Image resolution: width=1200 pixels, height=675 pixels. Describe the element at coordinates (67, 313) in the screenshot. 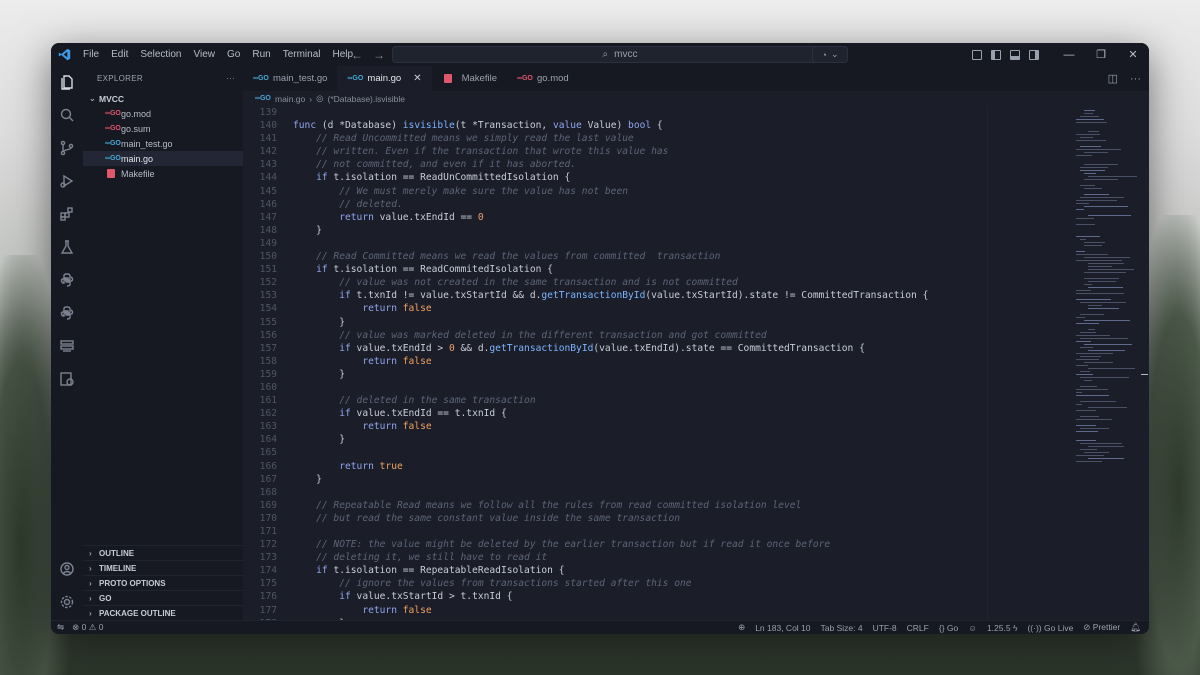

I see `python-environments-icon` at that location.